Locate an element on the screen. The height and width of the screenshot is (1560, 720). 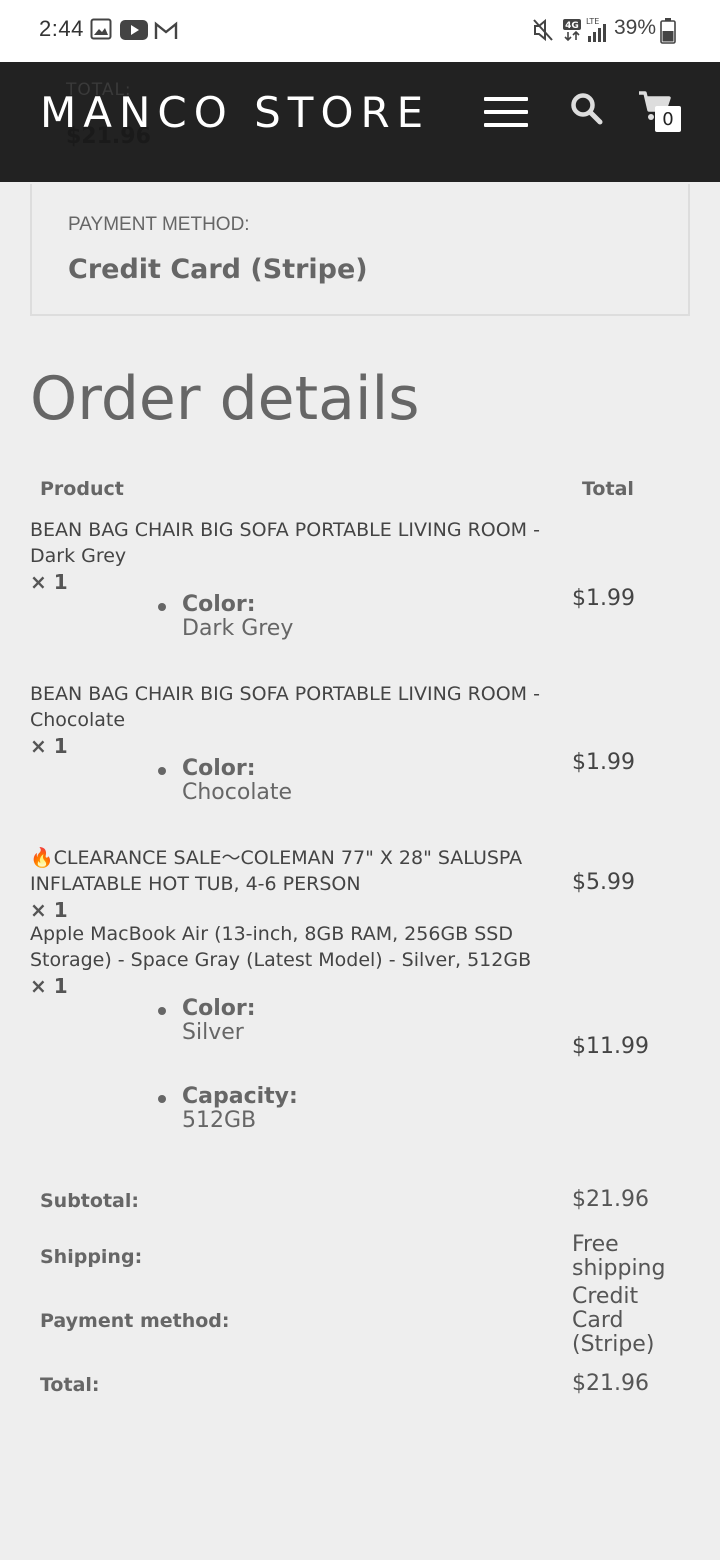
column-header-total: Total is located at coordinates (608, 489).